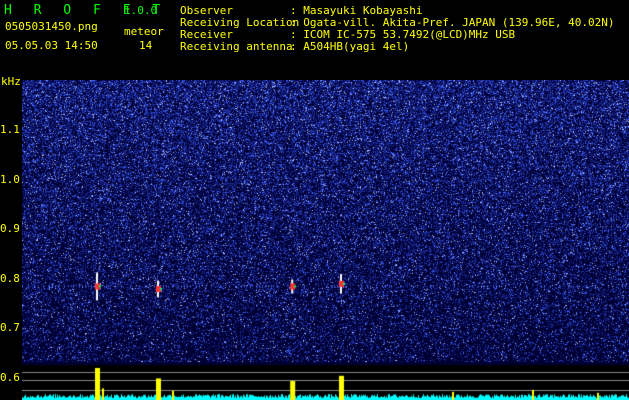 The width and height of the screenshot is (629, 400). I want to click on app-version: 1.0.0, so click(141, 10).